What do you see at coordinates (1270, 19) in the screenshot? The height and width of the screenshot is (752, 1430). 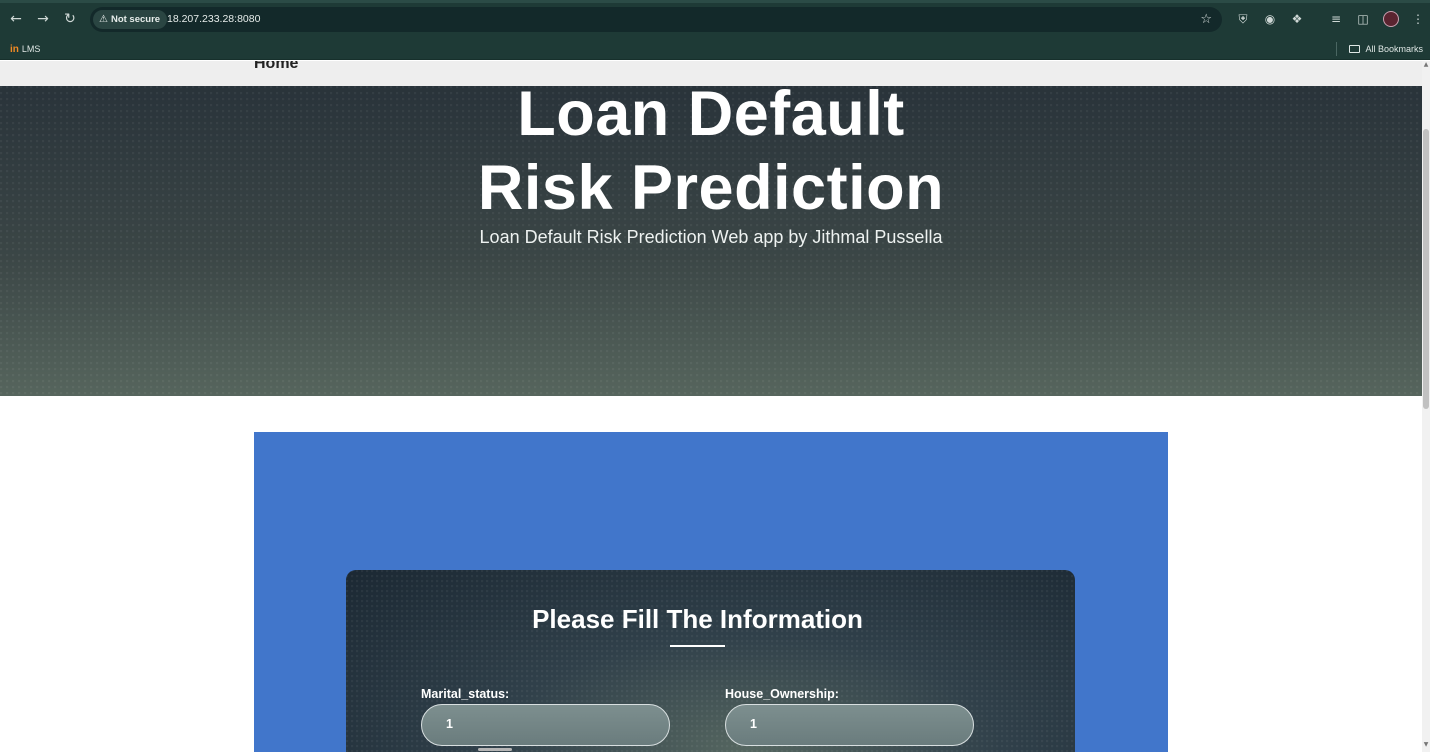 I see `extension-icon: ◉` at bounding box center [1270, 19].